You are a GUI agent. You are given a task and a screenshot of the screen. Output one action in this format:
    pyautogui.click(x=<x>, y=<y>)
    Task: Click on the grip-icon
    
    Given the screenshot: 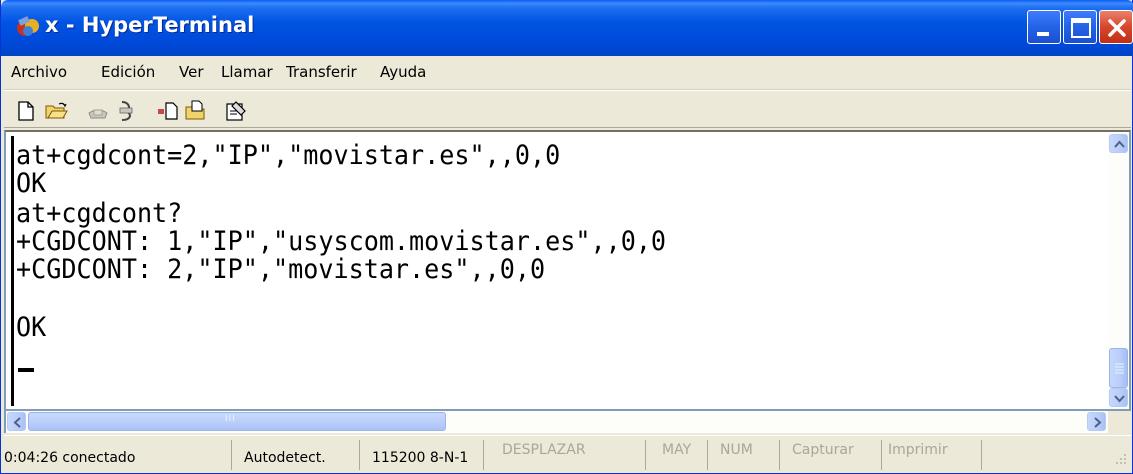 What is the action you would take?
    pyautogui.click(x=1119, y=368)
    